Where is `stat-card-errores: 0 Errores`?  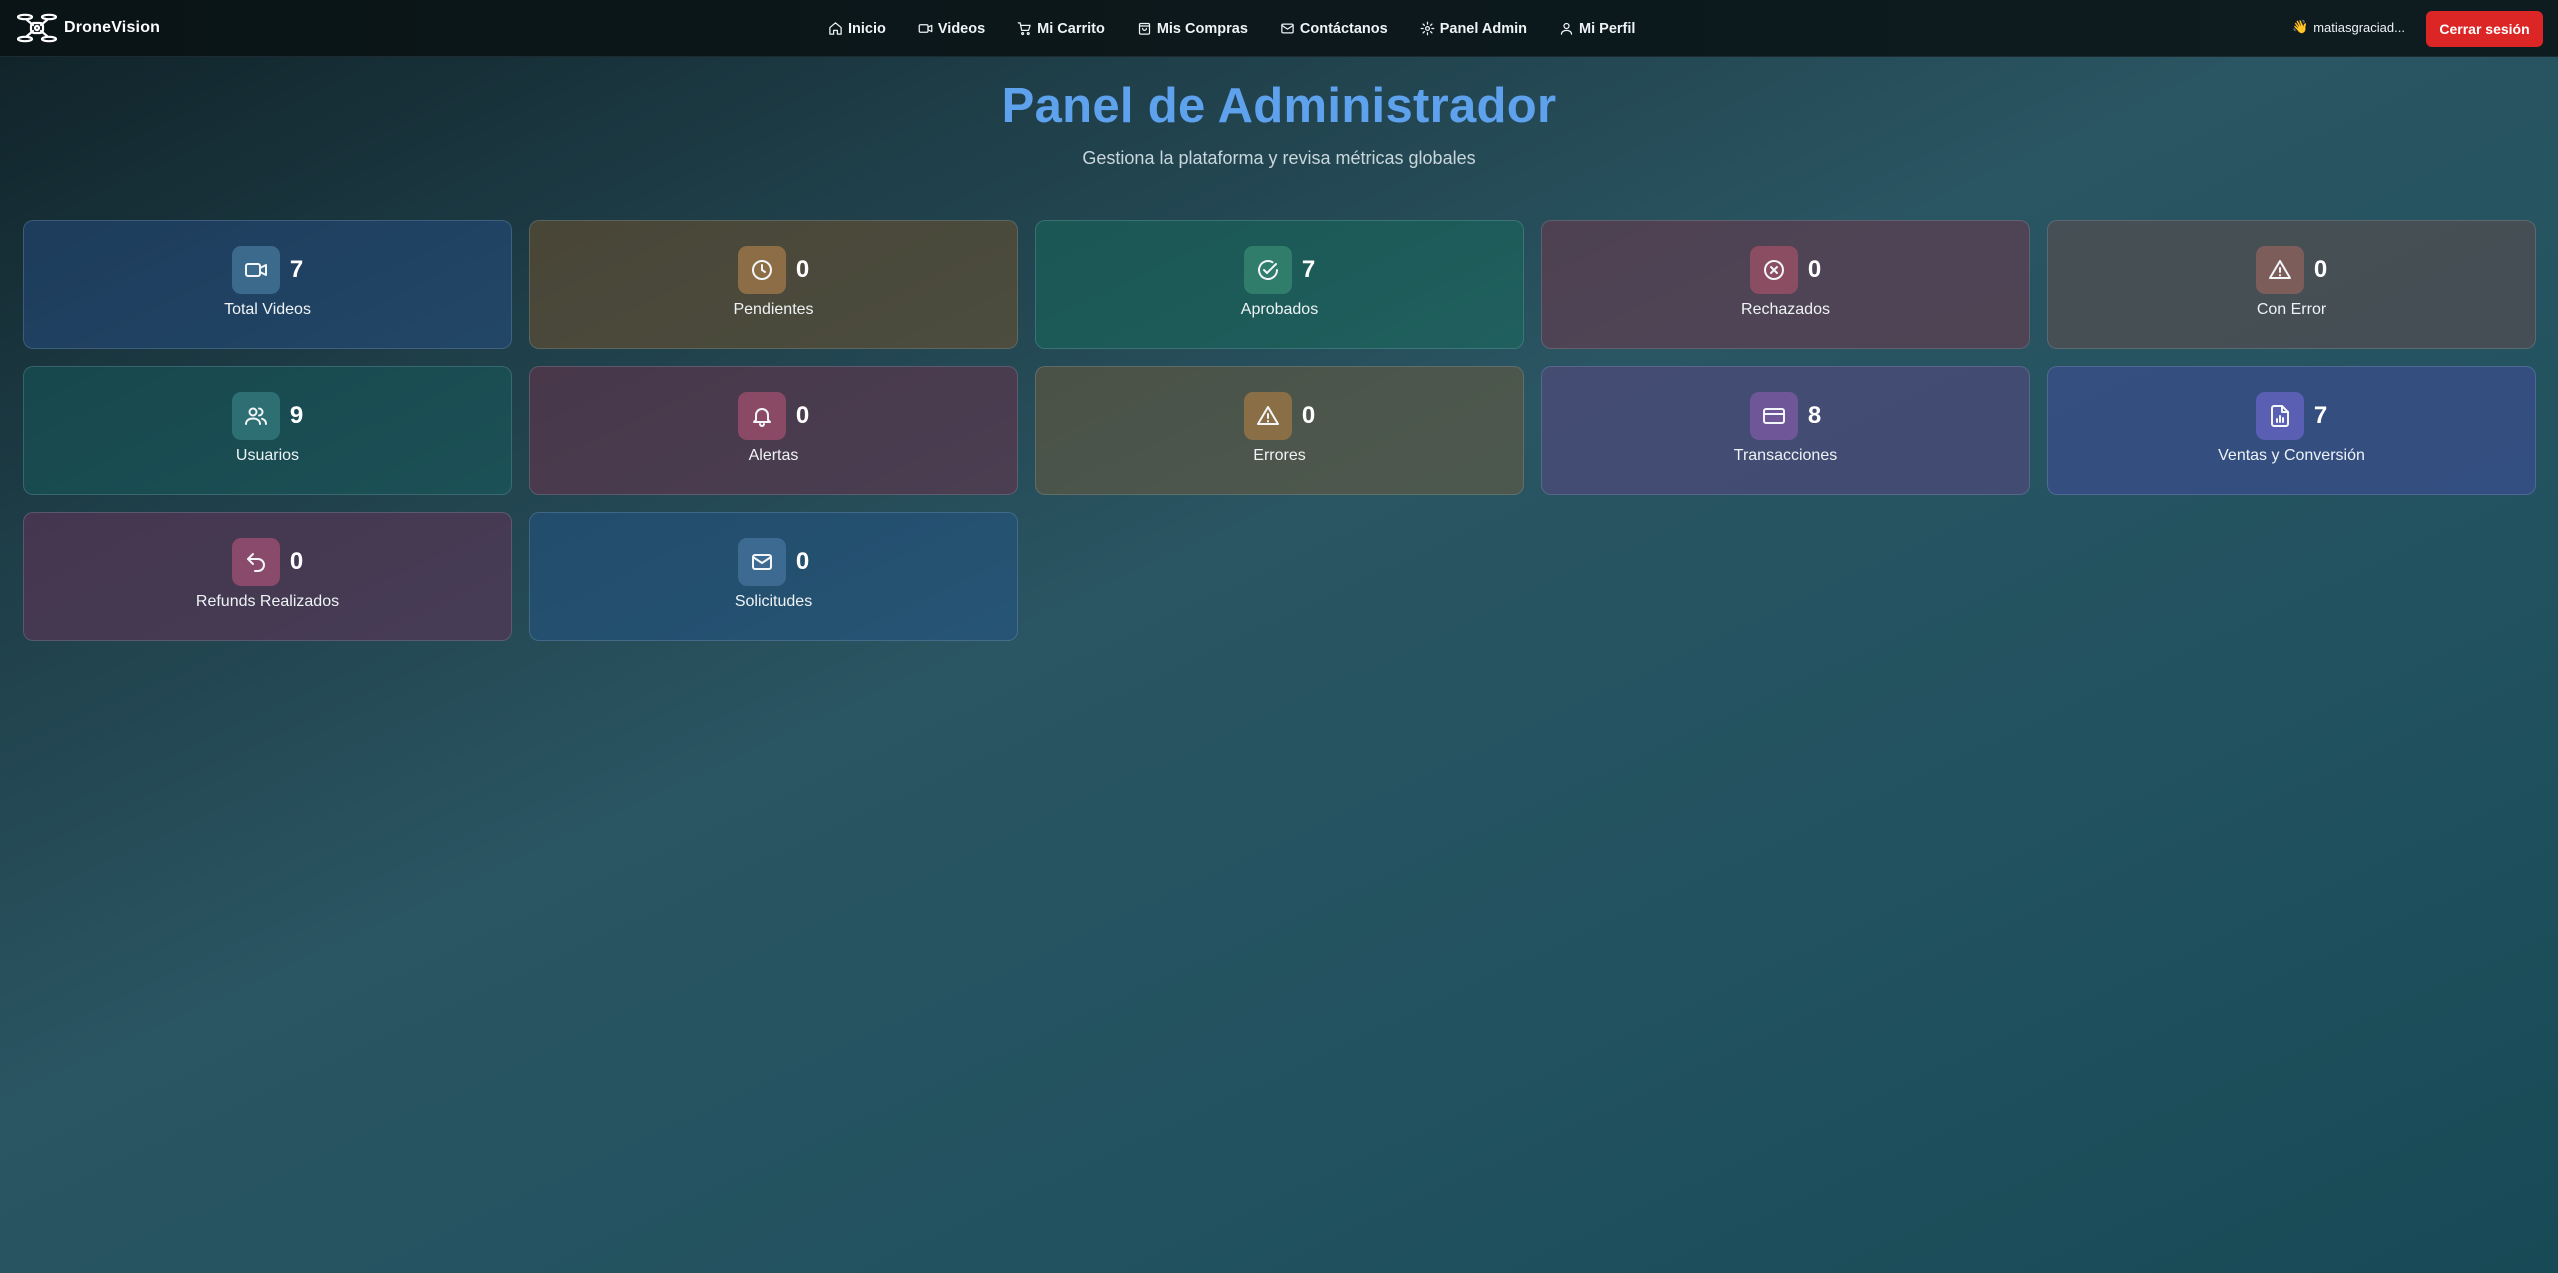 stat-card-errores: 0 Errores is located at coordinates (1279, 430).